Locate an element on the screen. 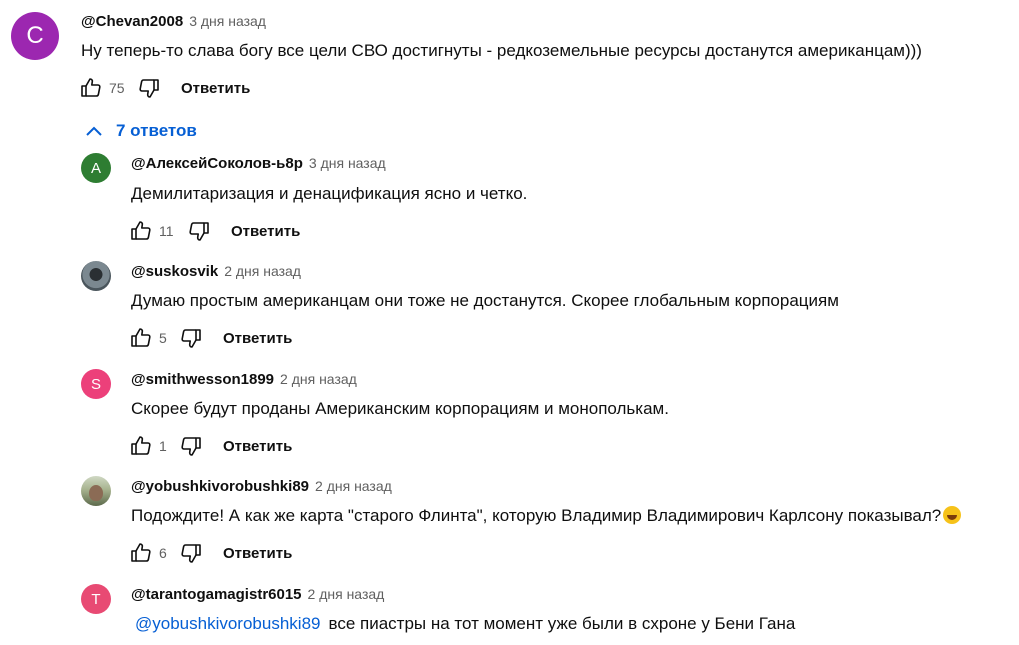  rofl-emoji-icon is located at coordinates (952, 515).